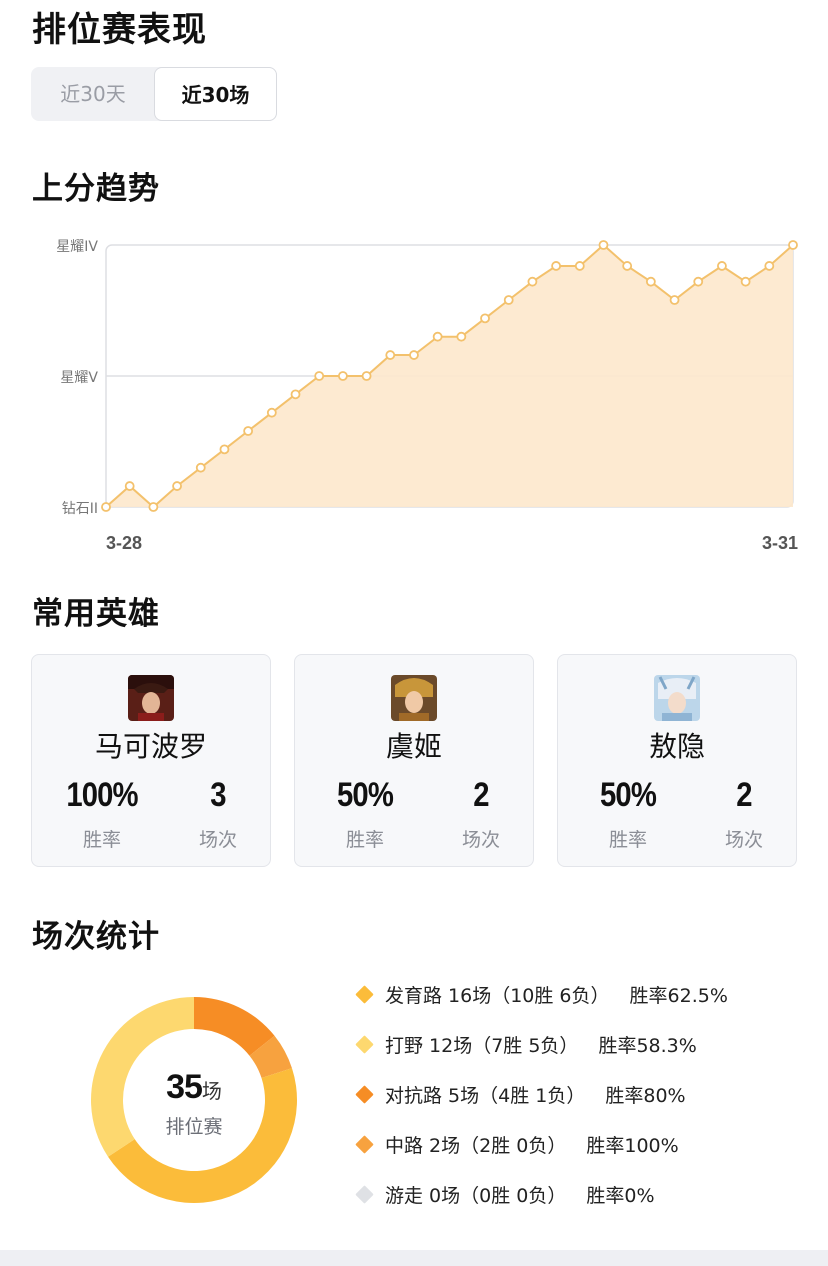 Image resolution: width=828 pixels, height=1266 pixels. What do you see at coordinates (96, 614) in the screenshot?
I see `heroes-section-title: 常用英雄` at bounding box center [96, 614].